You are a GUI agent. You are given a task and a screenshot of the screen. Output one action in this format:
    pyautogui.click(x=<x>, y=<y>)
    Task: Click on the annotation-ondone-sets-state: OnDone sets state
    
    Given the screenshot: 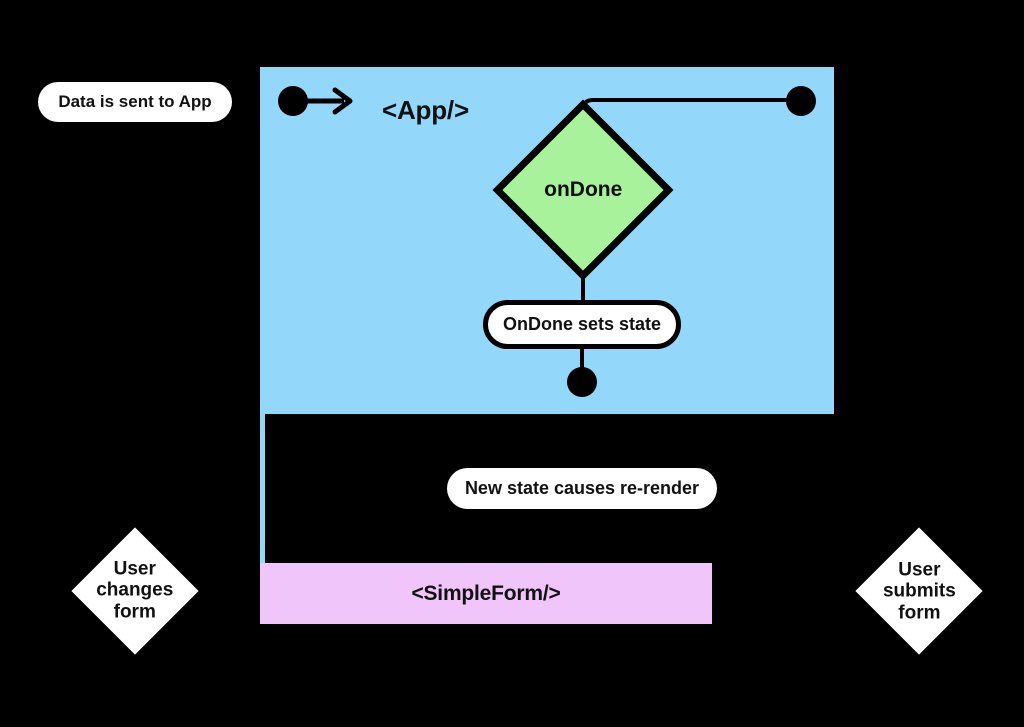 What is the action you would take?
    pyautogui.click(x=582, y=324)
    